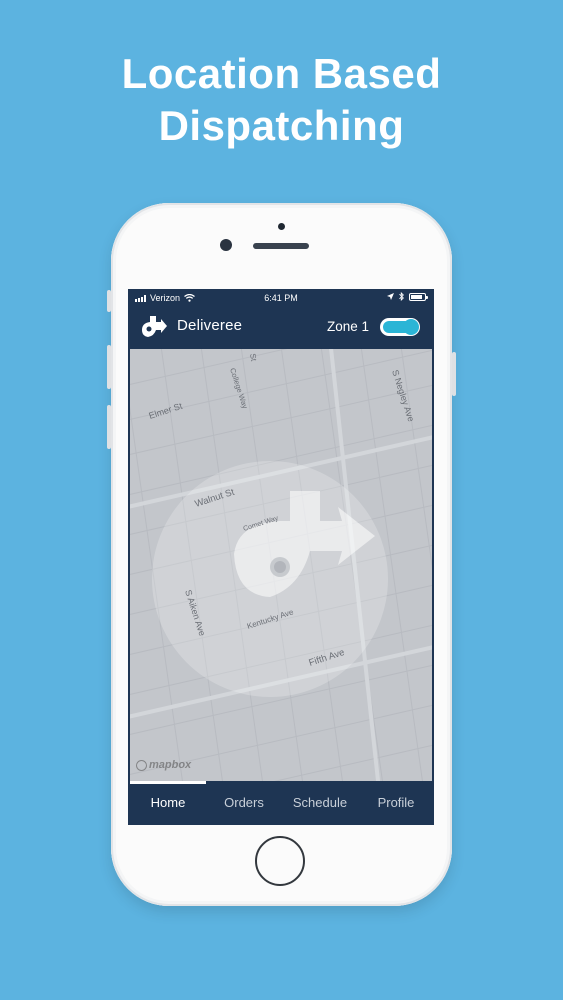 Image resolution: width=563 pixels, height=1000 pixels. I want to click on tab-home: Home, so click(168, 803).